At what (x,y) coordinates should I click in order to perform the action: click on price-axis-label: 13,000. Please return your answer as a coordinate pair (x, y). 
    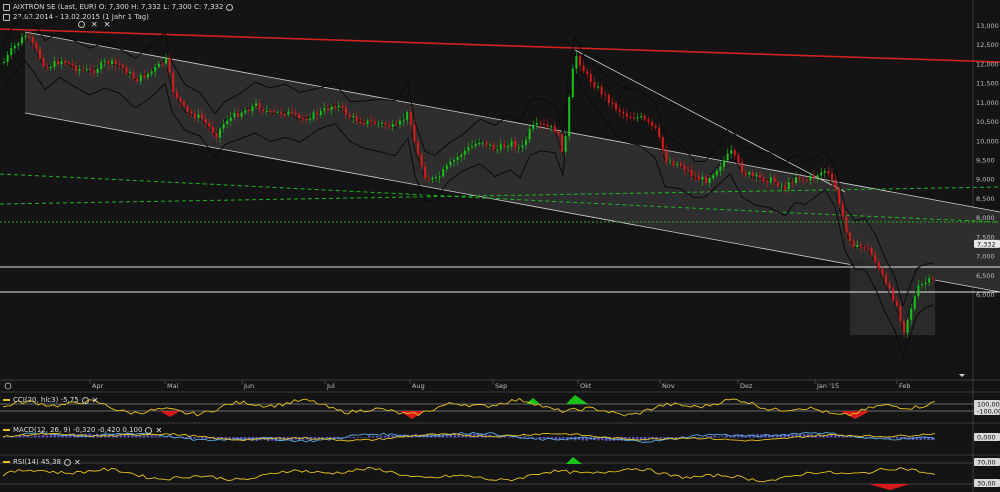
    Looking at the image, I should click on (987, 26).